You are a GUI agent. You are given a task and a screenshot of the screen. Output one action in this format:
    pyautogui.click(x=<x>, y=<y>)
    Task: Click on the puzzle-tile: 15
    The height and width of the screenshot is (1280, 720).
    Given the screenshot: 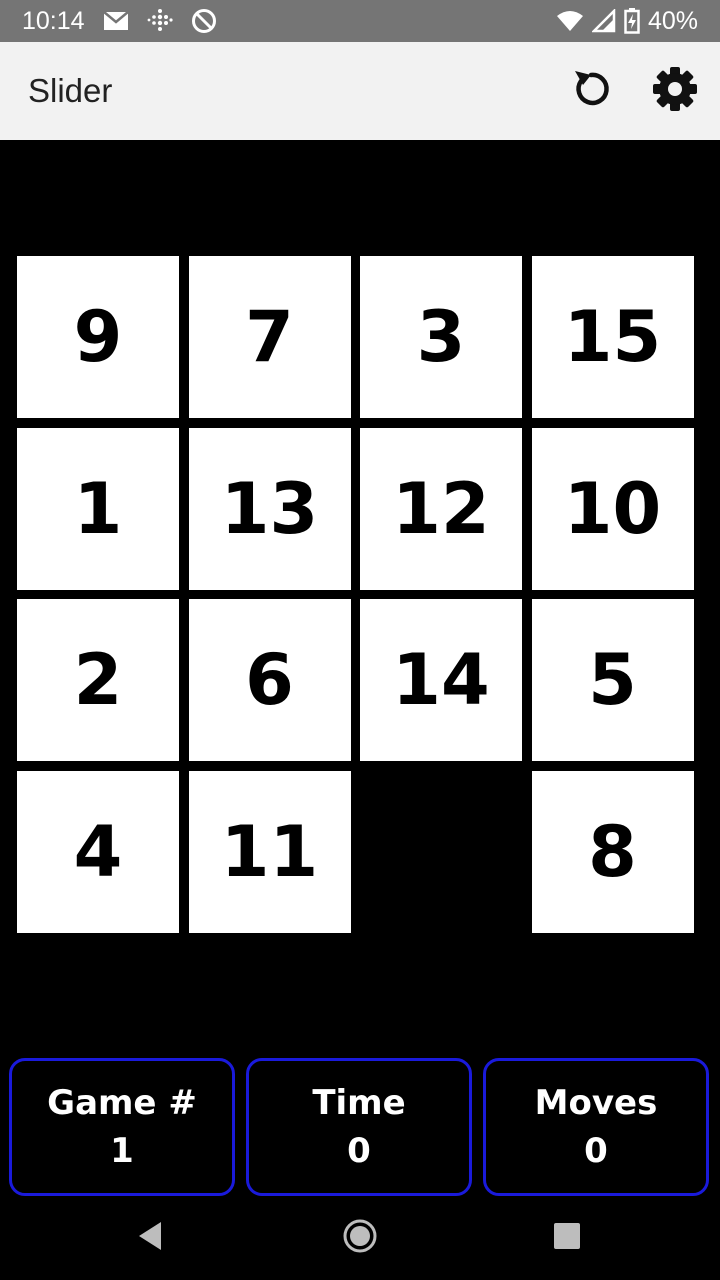 What is the action you would take?
    pyautogui.click(x=612, y=337)
    